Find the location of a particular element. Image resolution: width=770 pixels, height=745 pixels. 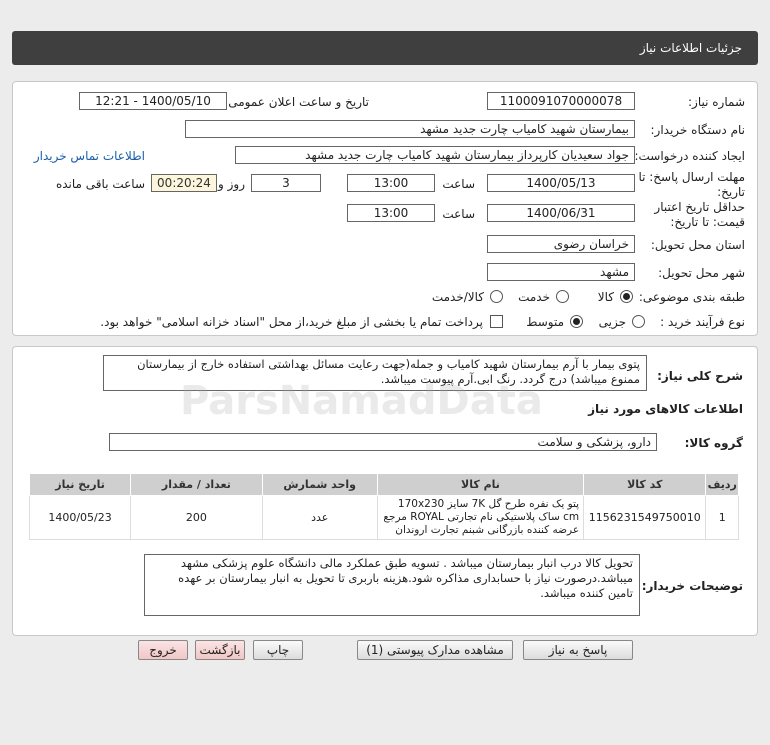

category-radio-goods is located at coordinates (626, 296).